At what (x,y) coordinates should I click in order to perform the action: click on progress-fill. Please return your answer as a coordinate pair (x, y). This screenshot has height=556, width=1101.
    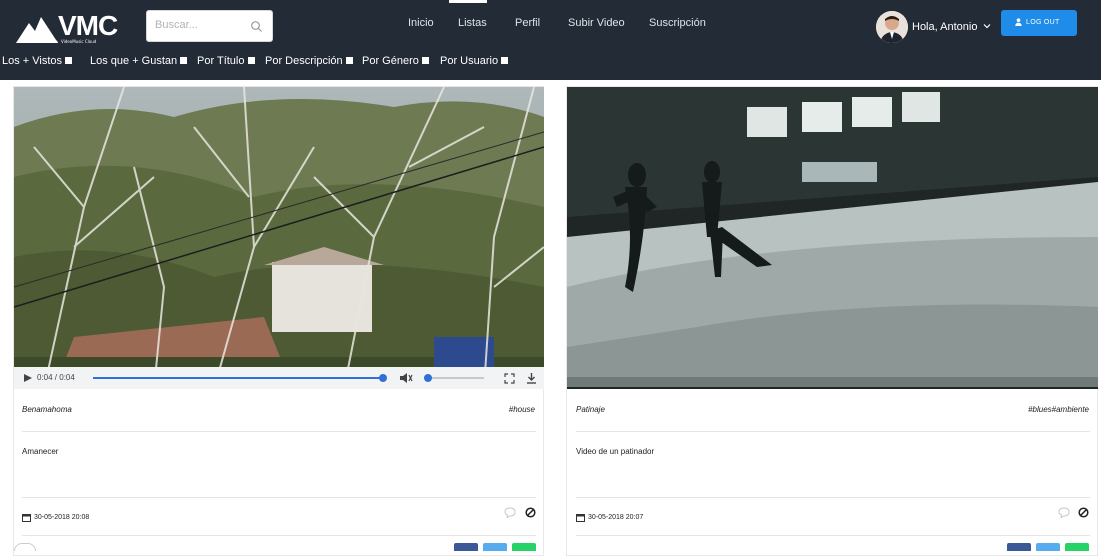
    Looking at the image, I should click on (238, 378).